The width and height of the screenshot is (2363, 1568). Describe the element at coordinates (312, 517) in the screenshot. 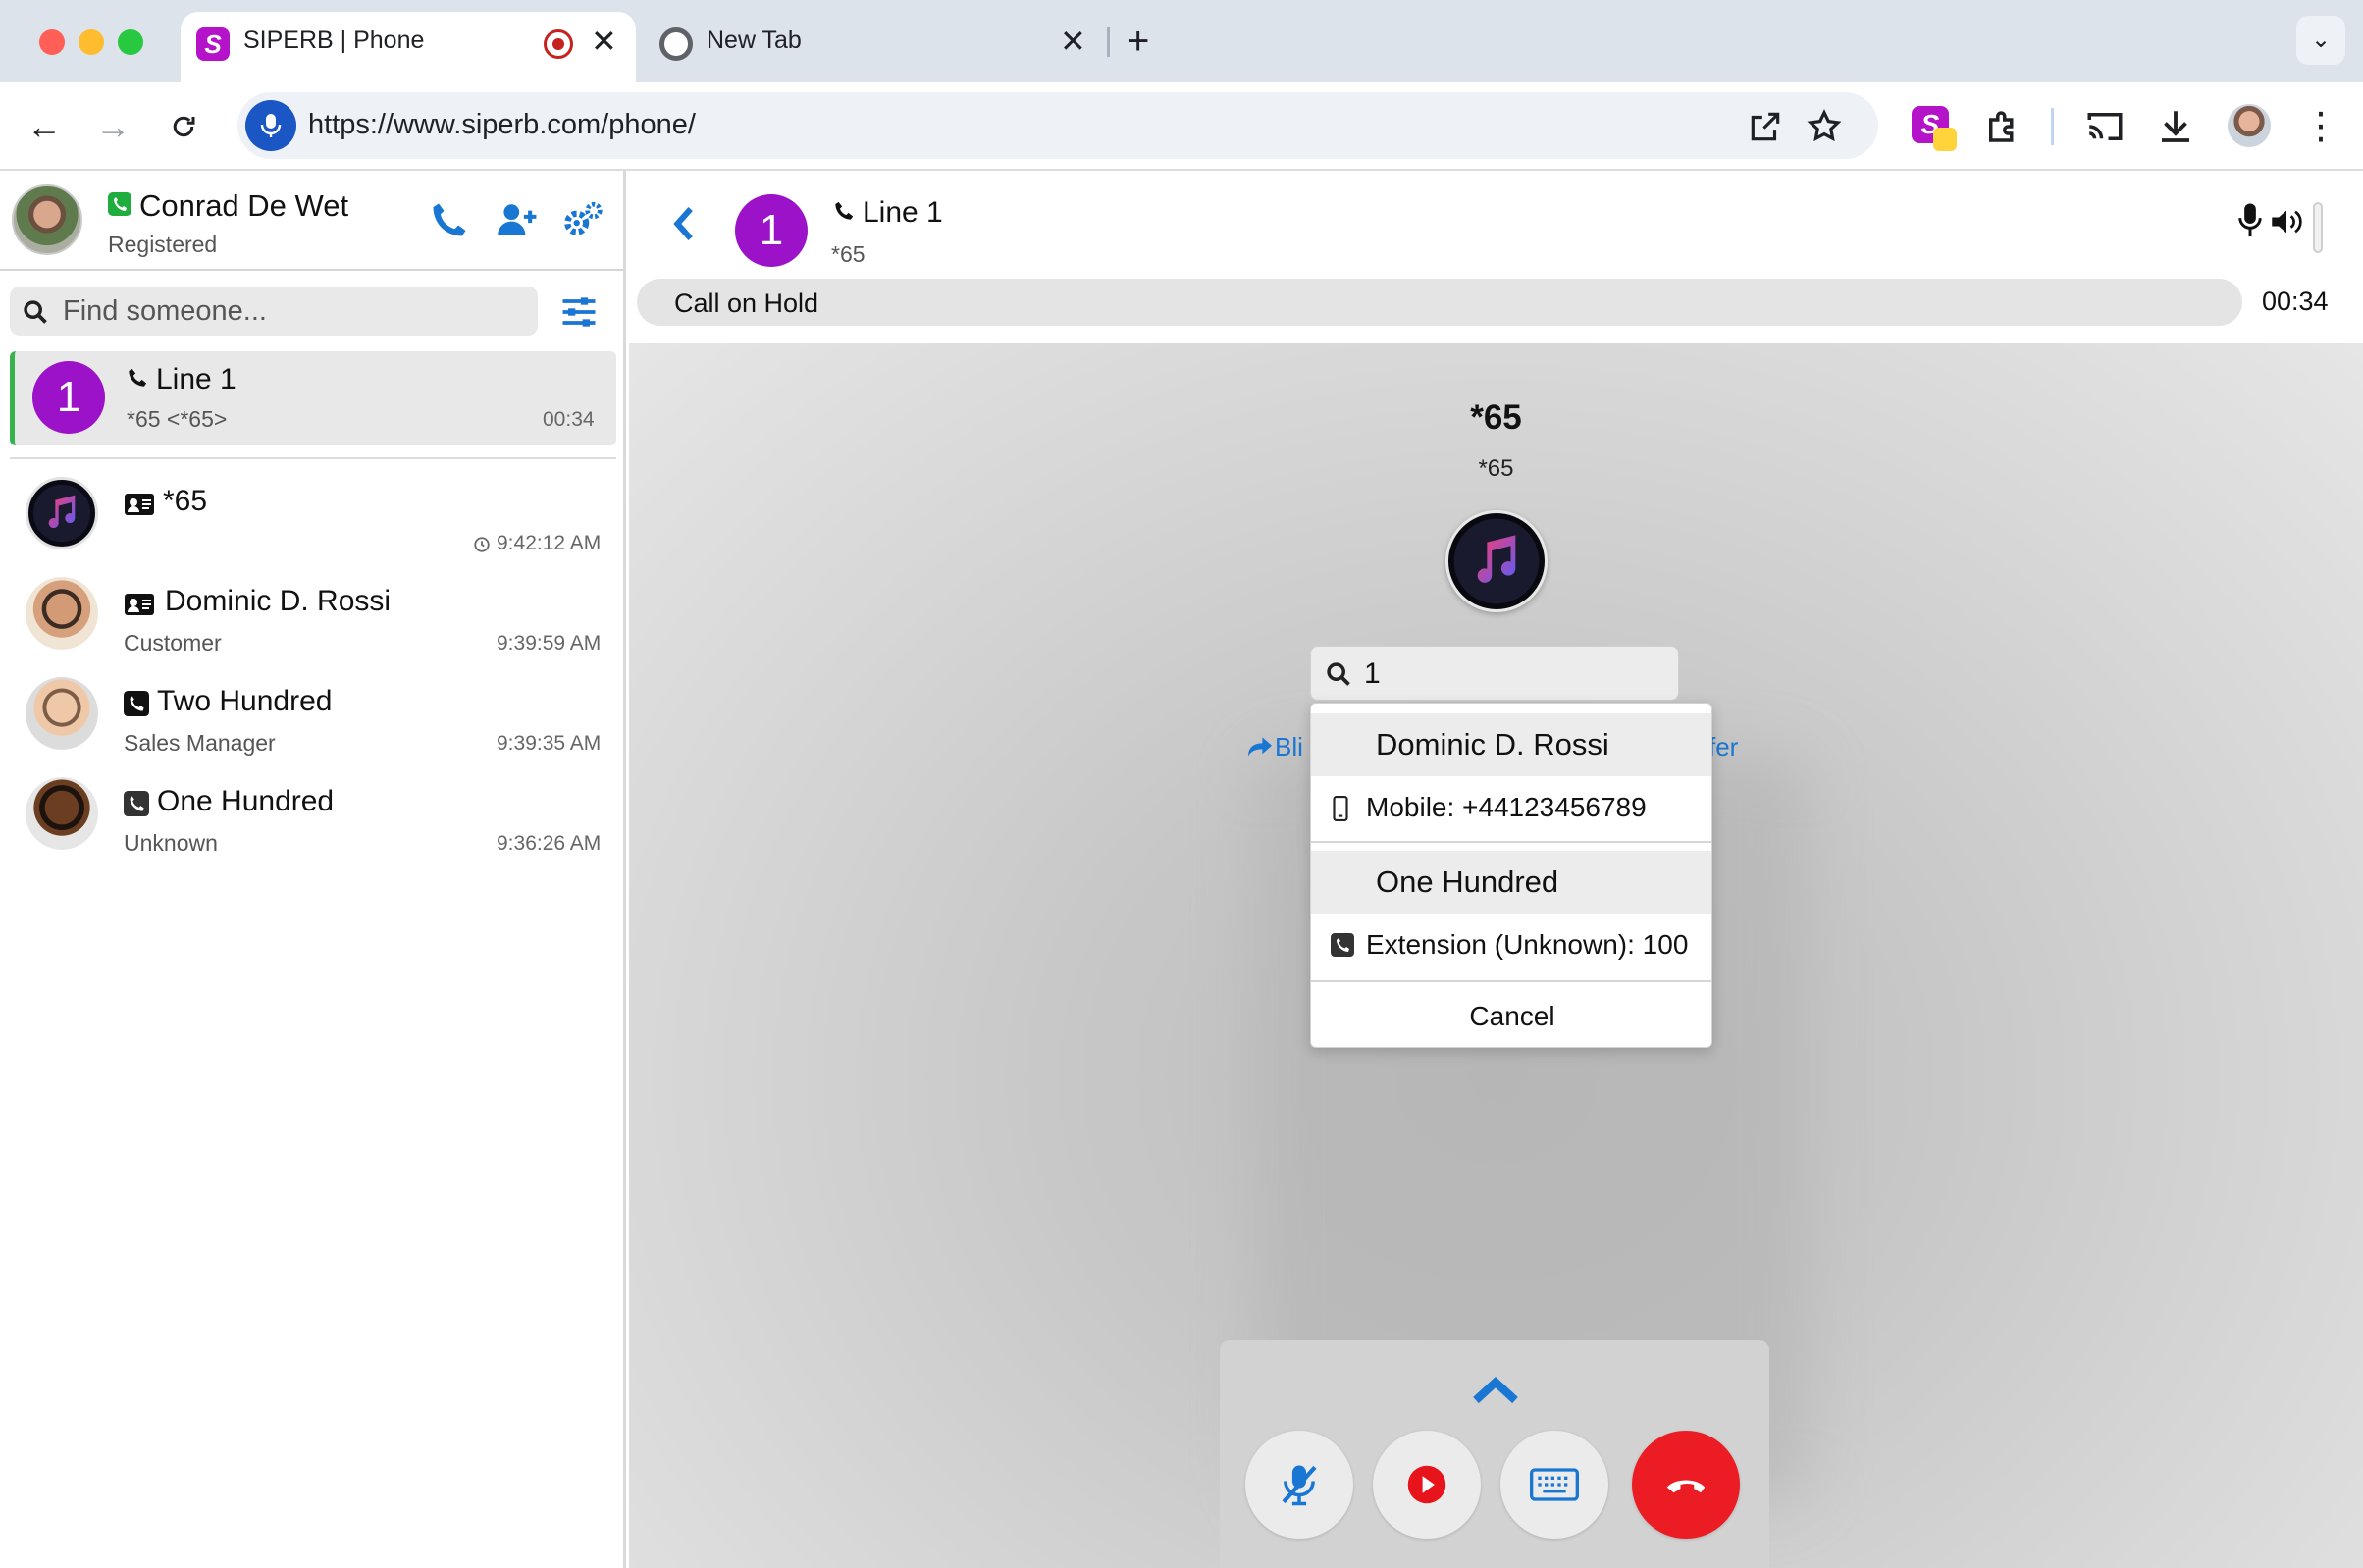

I see `list-item: *65 9:42:12 AM` at that location.